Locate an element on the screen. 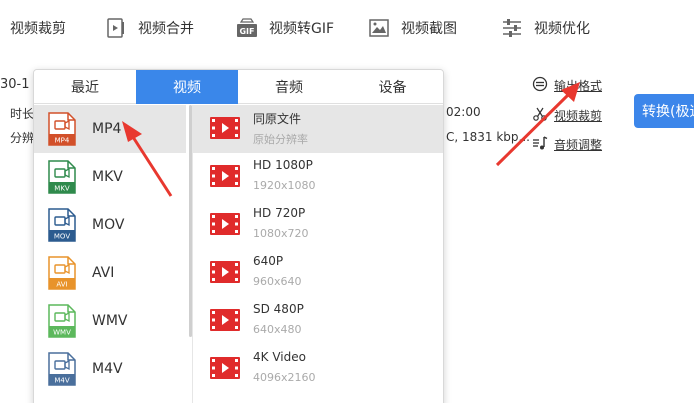 The width and height of the screenshot is (694, 403). tab-label: 最近 is located at coordinates (85, 88).